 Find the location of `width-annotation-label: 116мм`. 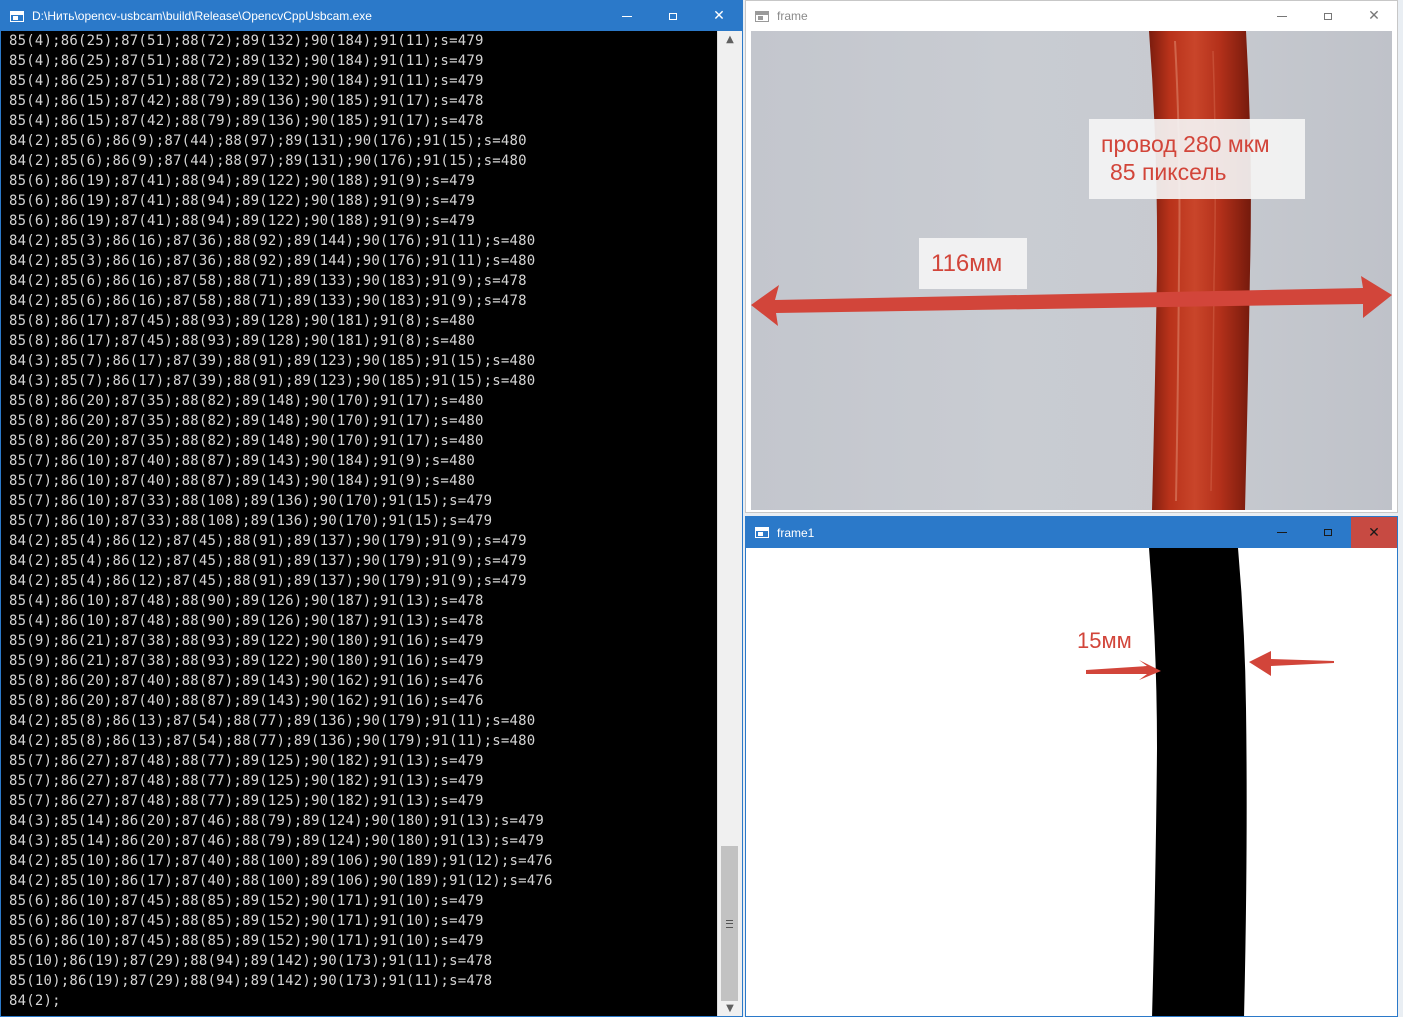

width-annotation-label: 116мм is located at coordinates (967, 263).